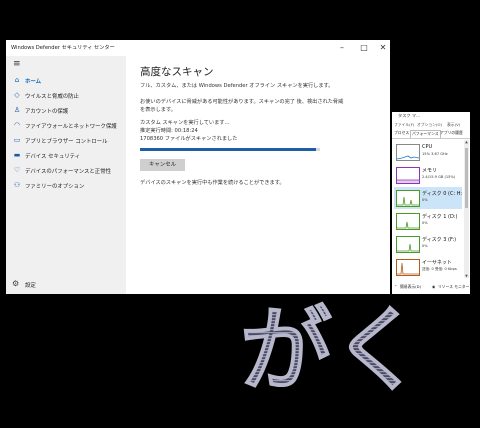  Describe the element at coordinates (17, 110) in the screenshot. I see `person-icon: ♙` at that location.